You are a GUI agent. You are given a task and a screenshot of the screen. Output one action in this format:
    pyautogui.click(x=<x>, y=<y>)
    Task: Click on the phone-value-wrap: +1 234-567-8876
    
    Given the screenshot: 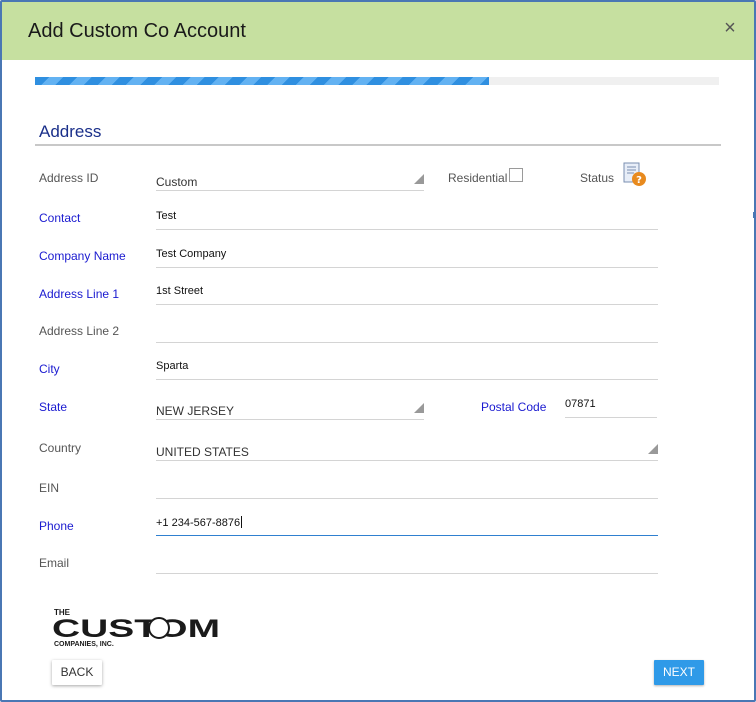 What is the action you would take?
    pyautogui.click(x=199, y=522)
    